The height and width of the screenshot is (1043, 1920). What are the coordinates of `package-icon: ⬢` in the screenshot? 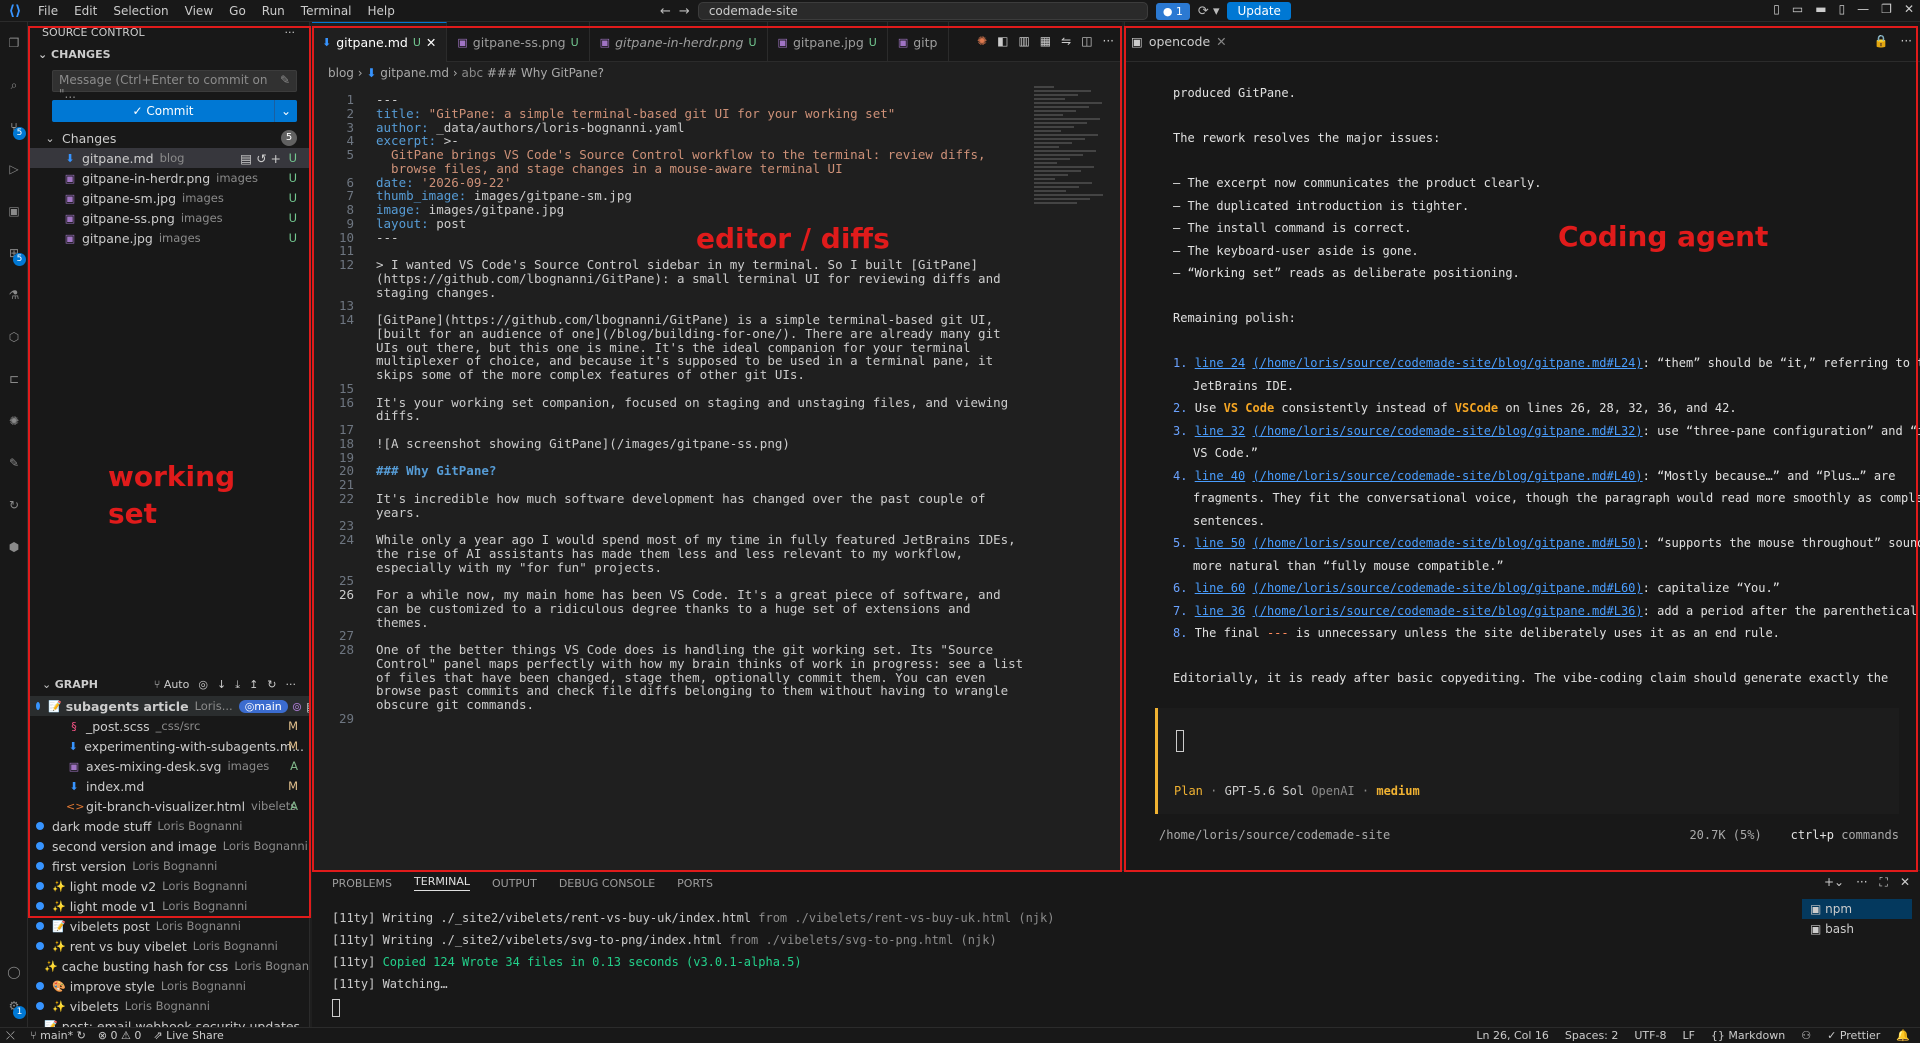 It's located at (14, 547).